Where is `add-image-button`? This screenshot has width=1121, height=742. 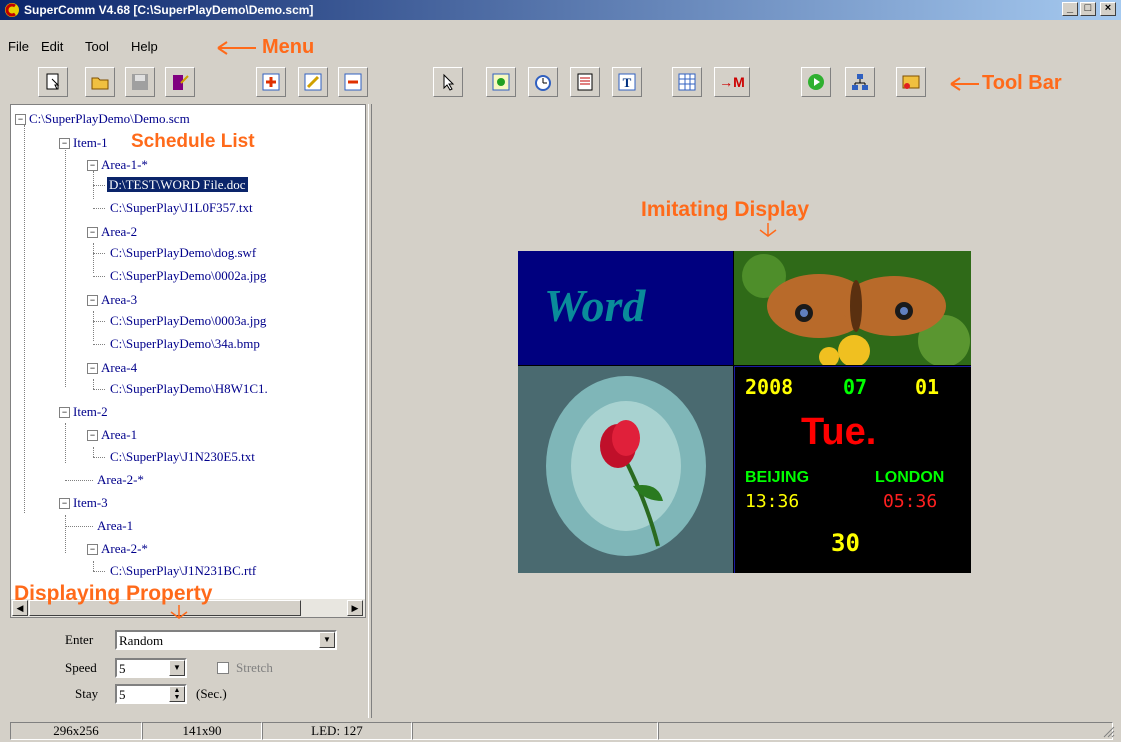 add-image-button is located at coordinates (501, 82).